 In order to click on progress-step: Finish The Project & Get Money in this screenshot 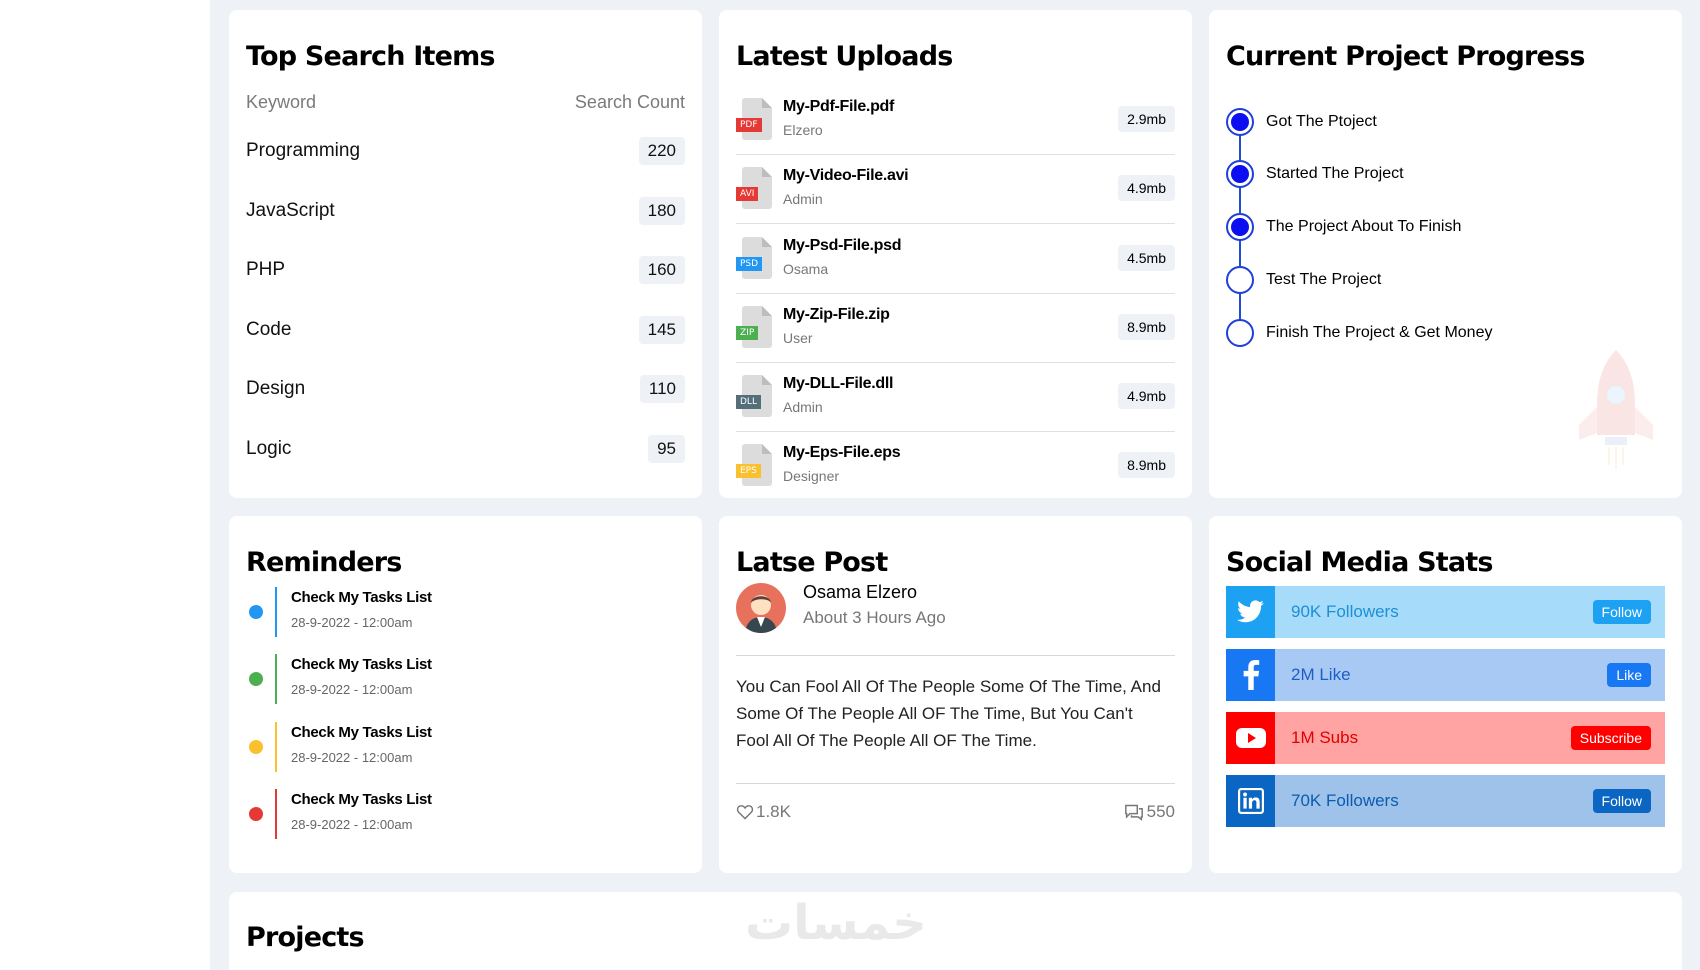, I will do `click(1359, 333)`.